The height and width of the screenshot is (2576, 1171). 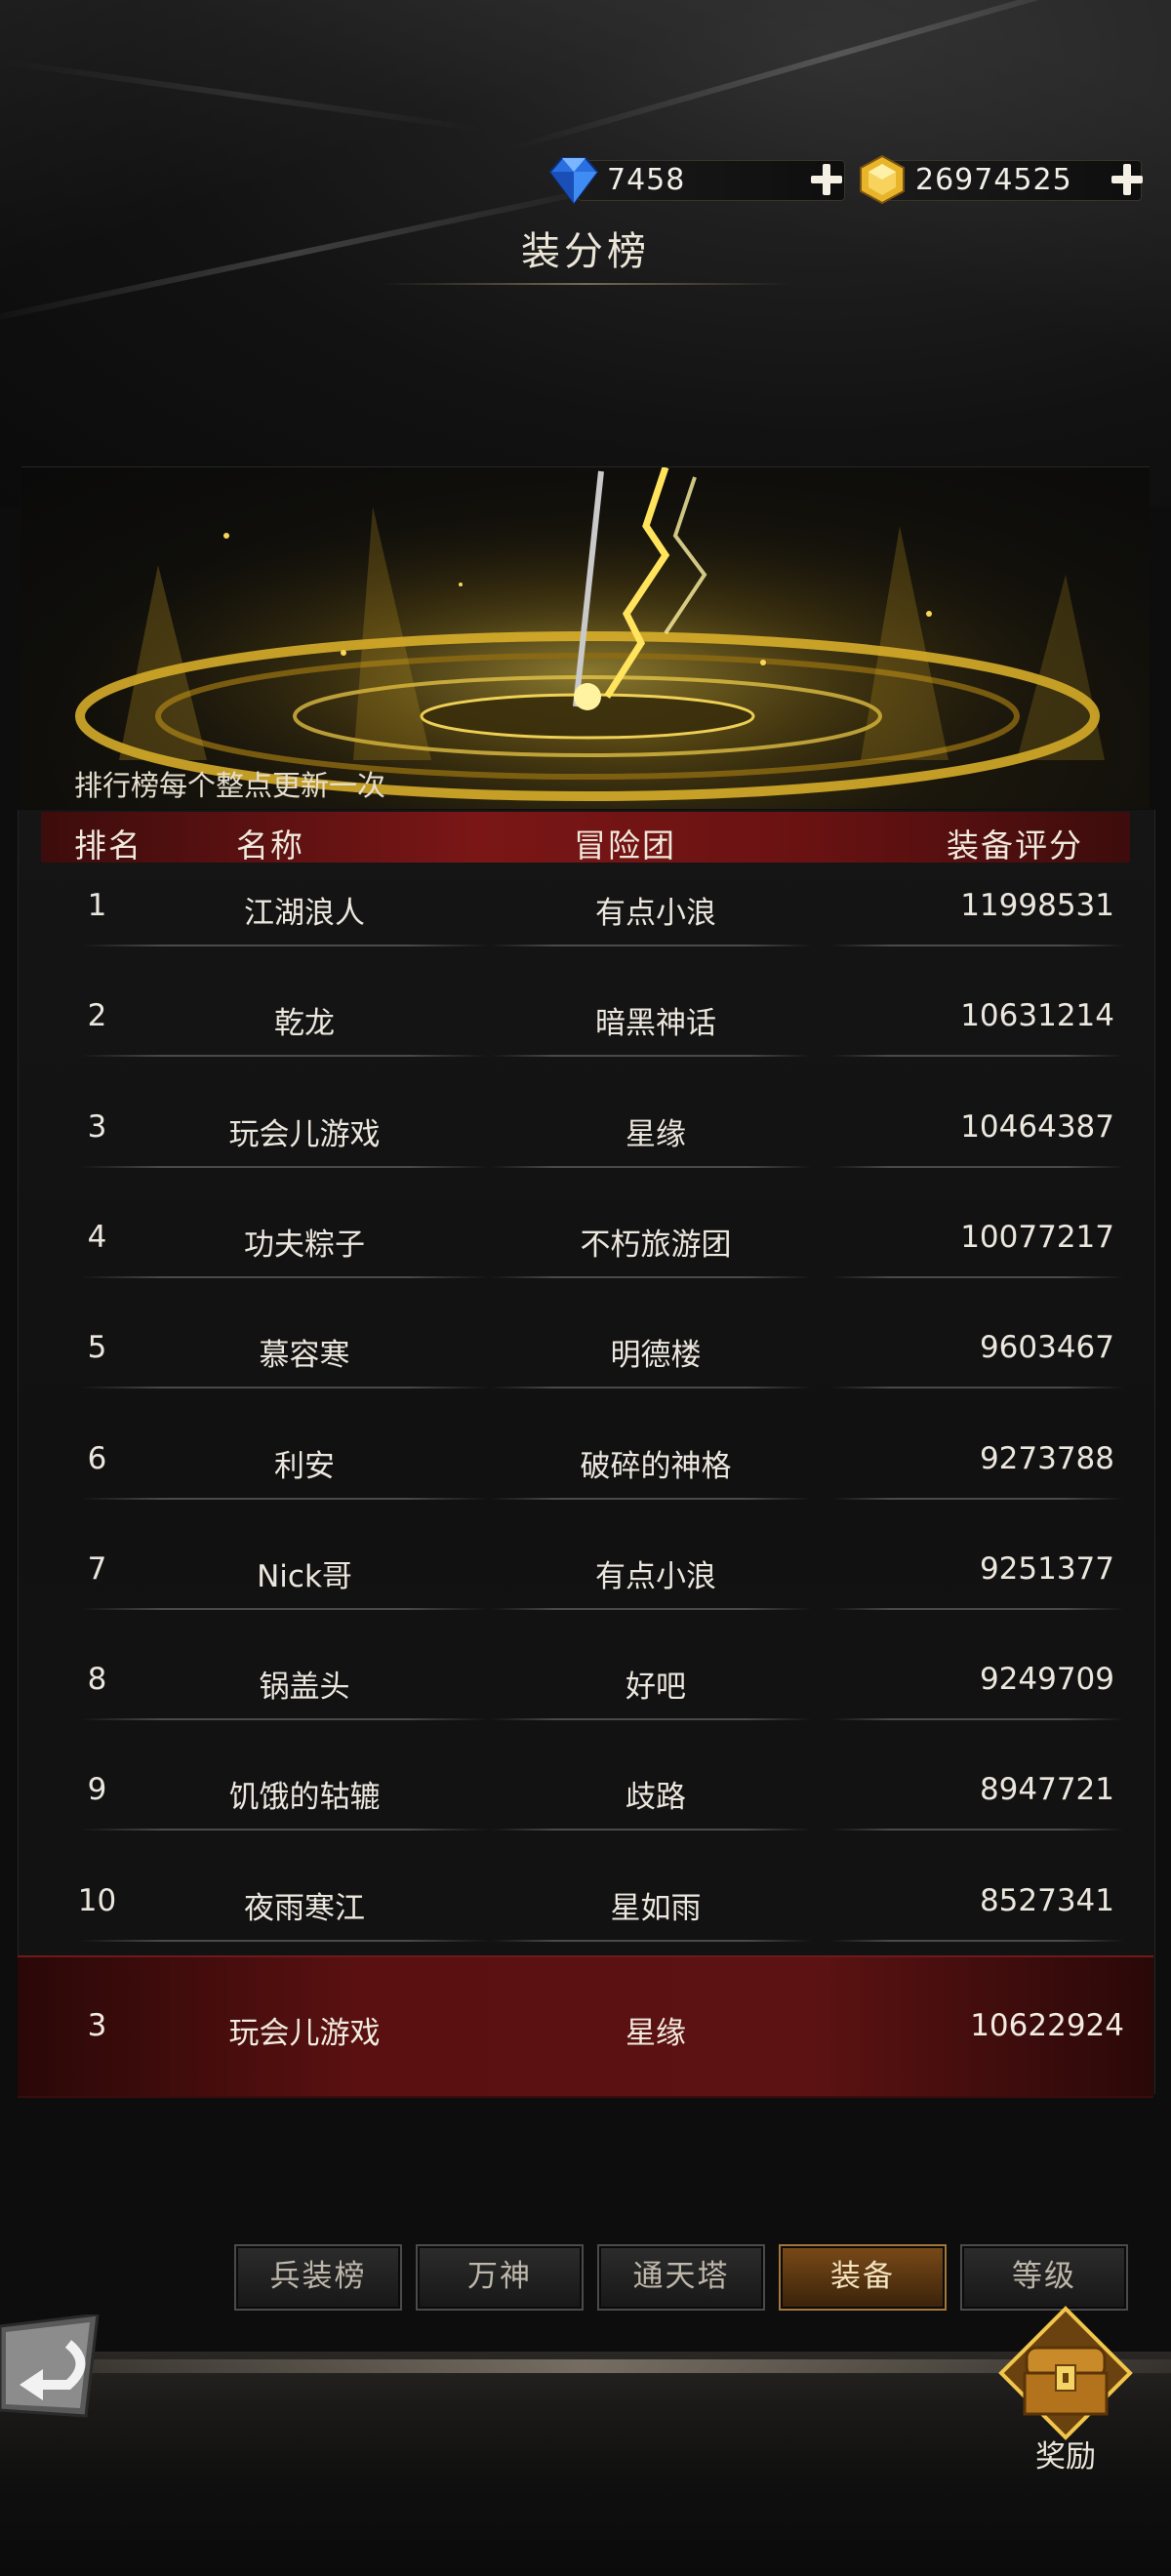 I want to click on rank-cell: 5, so click(x=97, y=1348).